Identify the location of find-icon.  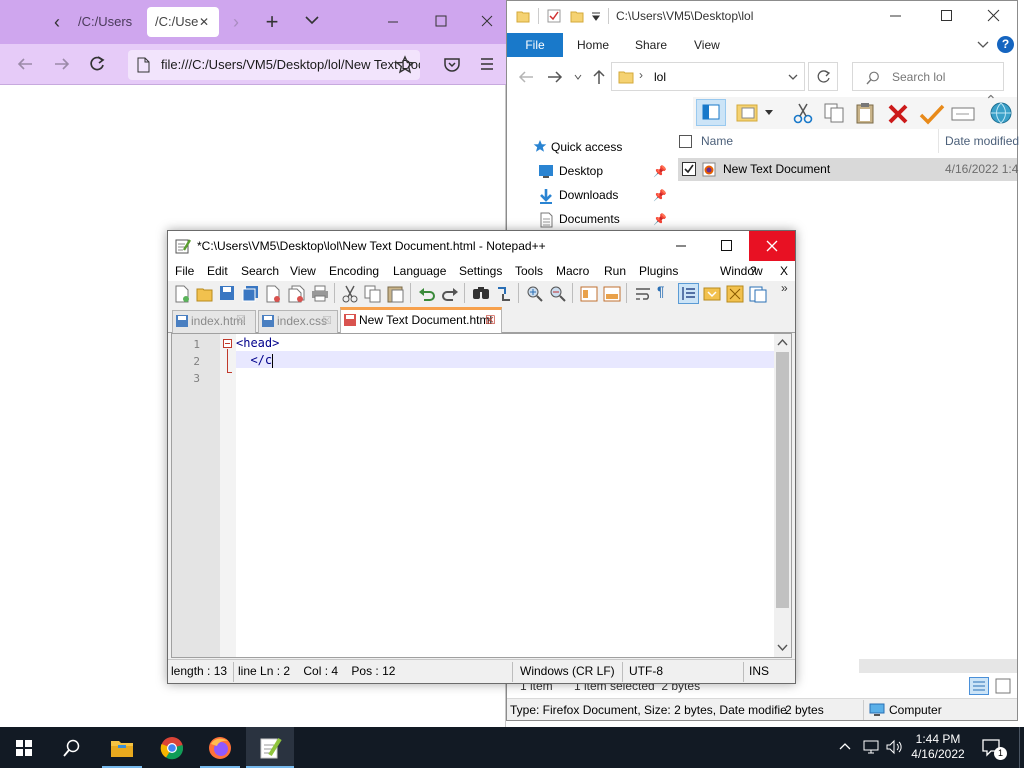
(481, 293).